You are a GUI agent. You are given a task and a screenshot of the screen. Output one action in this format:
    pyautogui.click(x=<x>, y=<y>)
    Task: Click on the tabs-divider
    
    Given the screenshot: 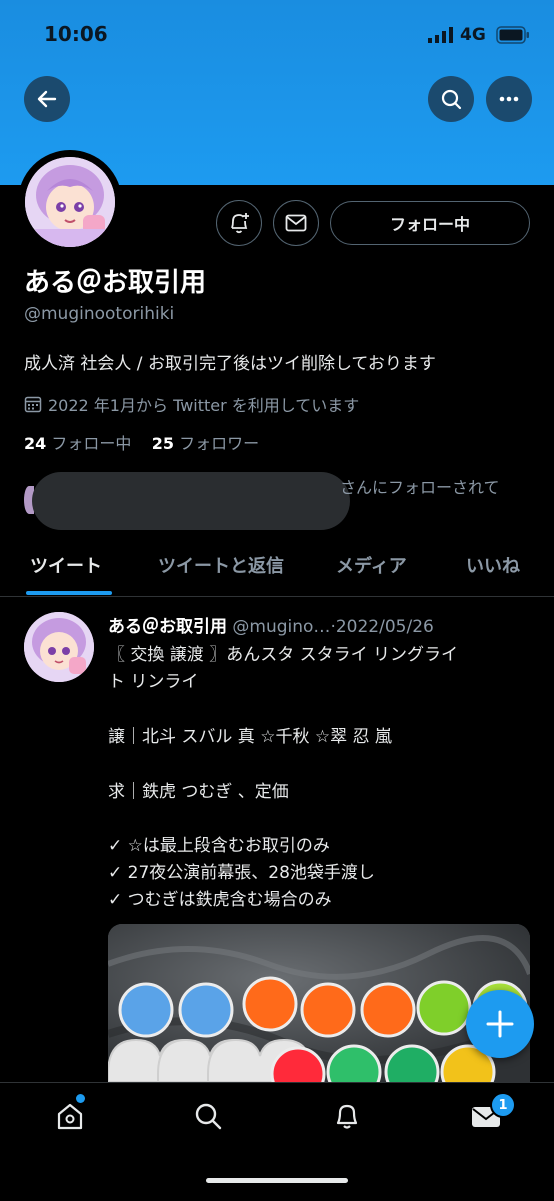 What is the action you would take?
    pyautogui.click(x=277, y=596)
    